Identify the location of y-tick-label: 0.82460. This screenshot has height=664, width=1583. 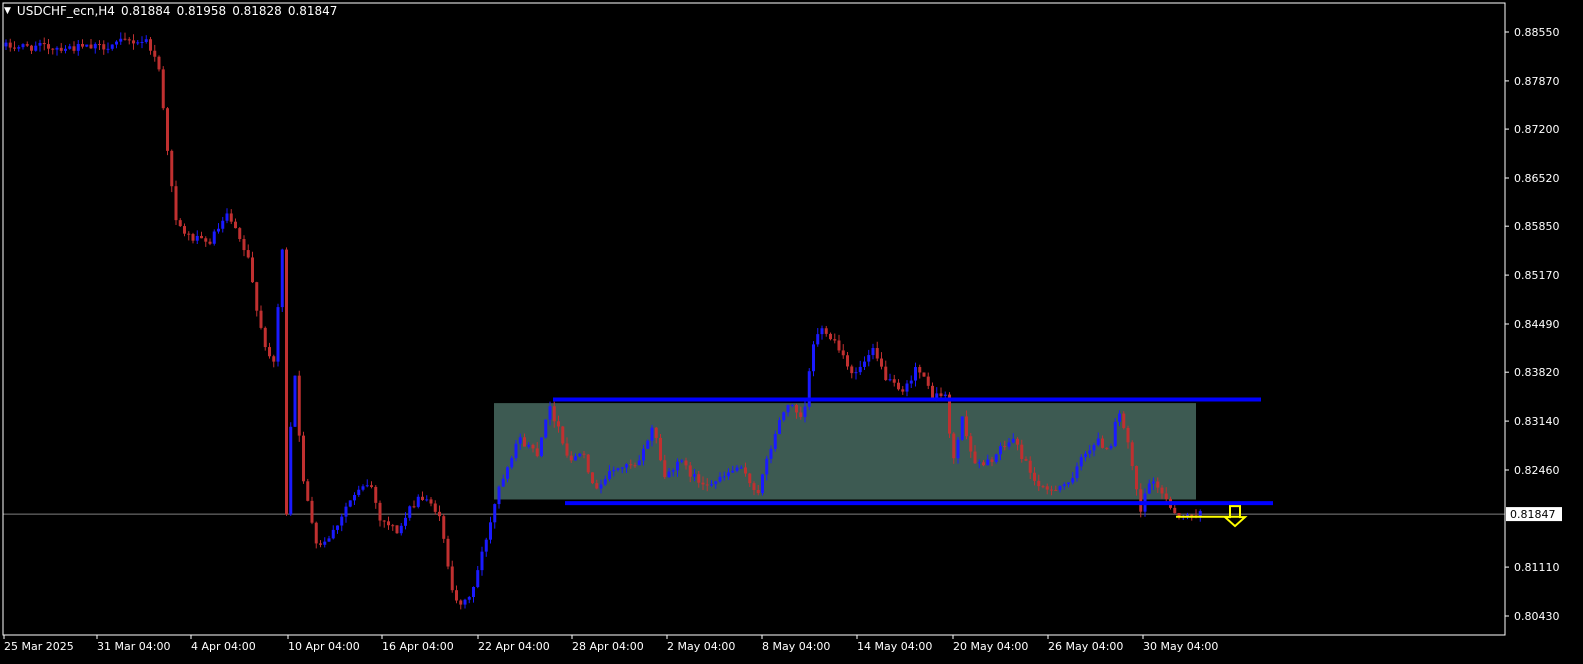
(1537, 470).